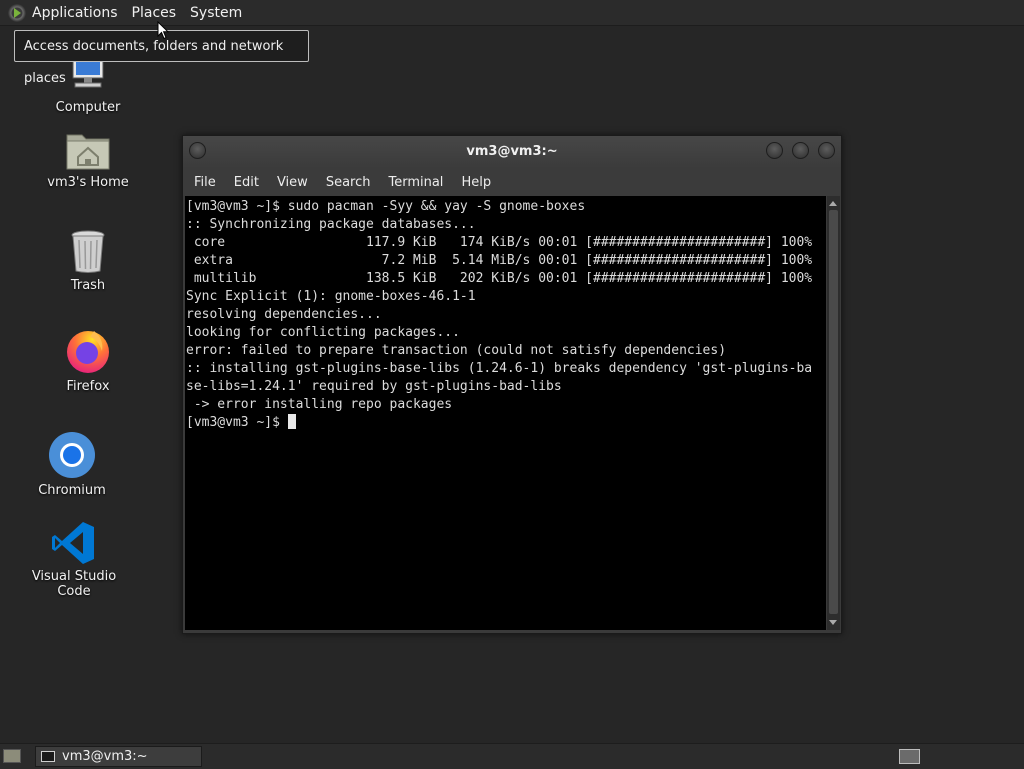  Describe the element at coordinates (476, 182) in the screenshot. I see `menu-help: Help` at that location.